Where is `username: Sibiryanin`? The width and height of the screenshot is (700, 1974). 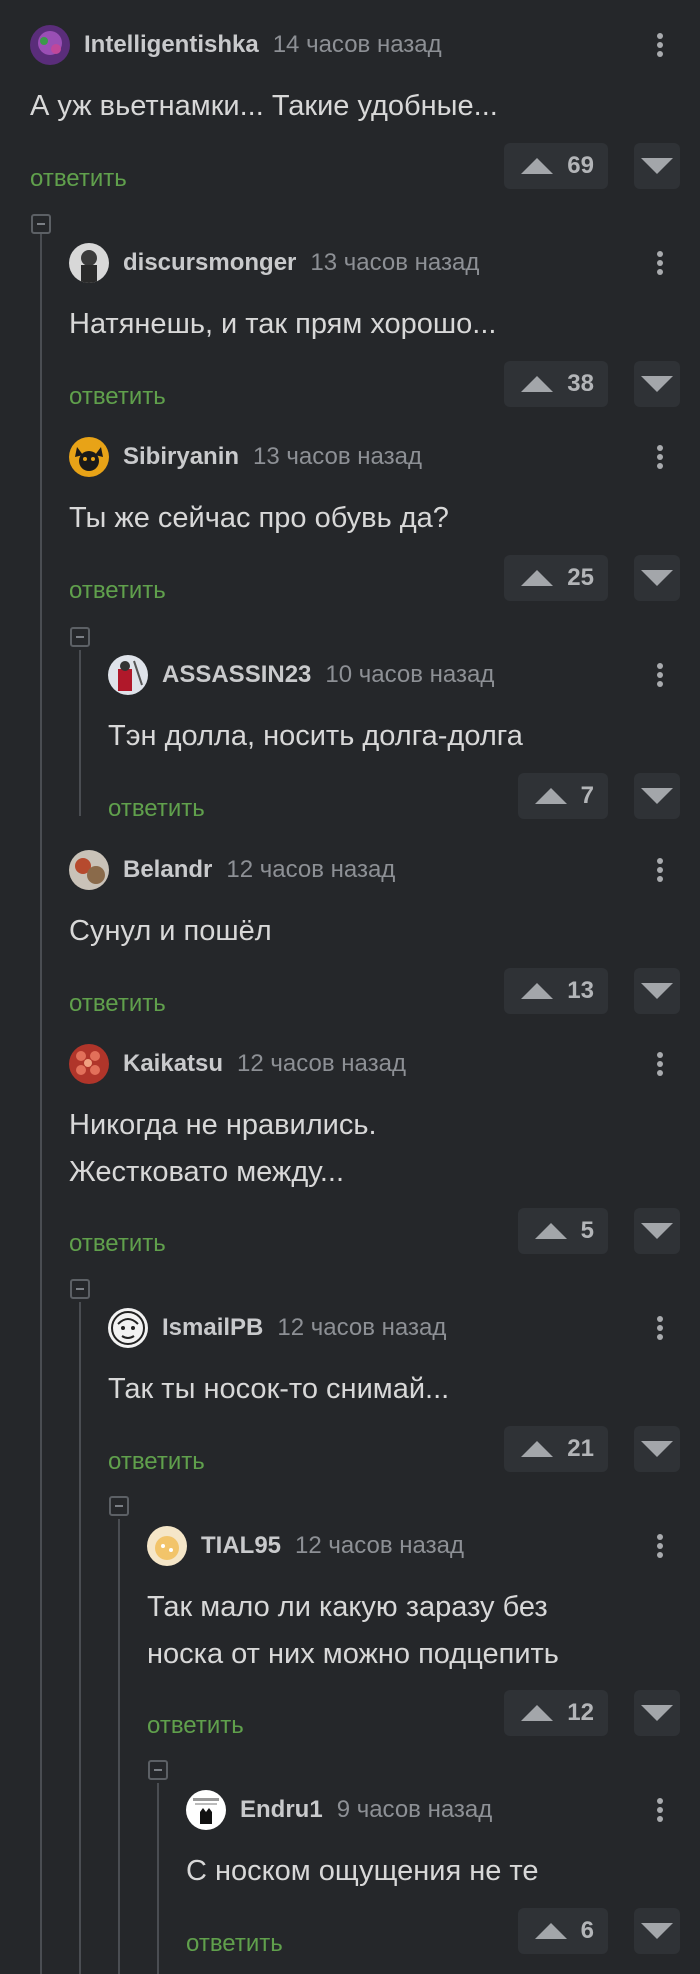
username: Sibiryanin is located at coordinates (181, 457).